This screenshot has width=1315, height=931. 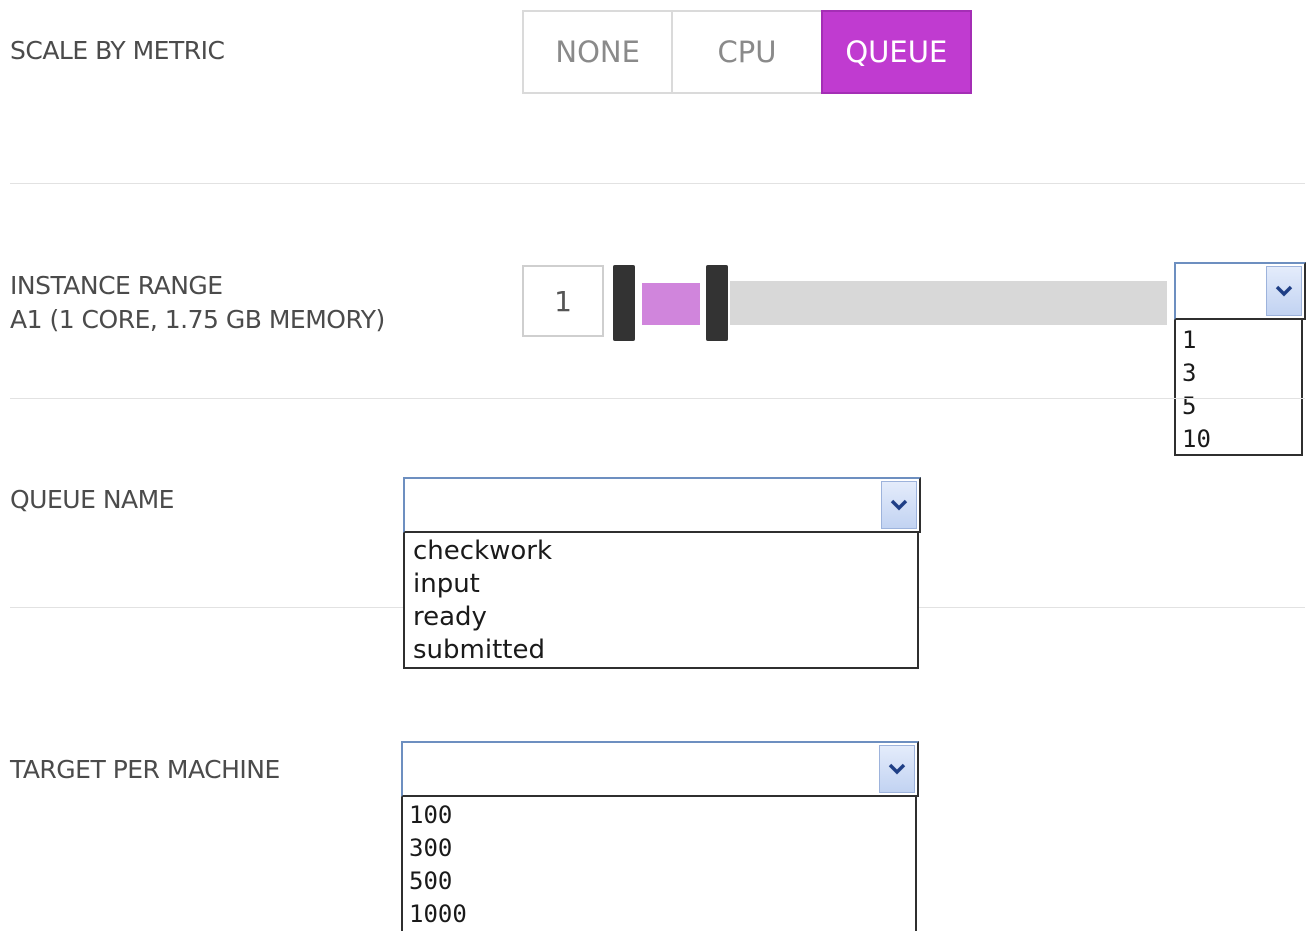 I want to click on scale-by-metric-label: SCALE BY METRIC, so click(x=117, y=50).